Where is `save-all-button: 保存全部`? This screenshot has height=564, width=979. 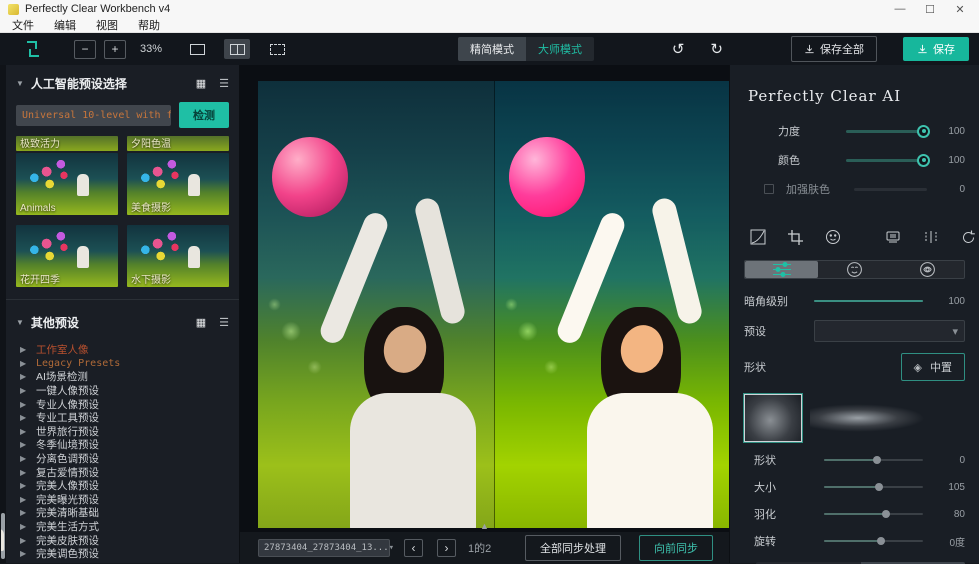
save-all-button: 保存全部 is located at coordinates (834, 49).